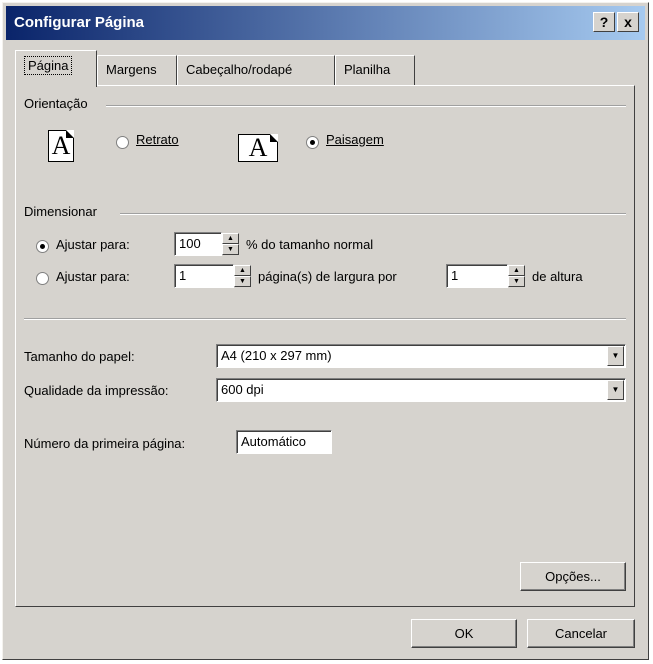  I want to click on portrait-label: Retrato, so click(157, 139).